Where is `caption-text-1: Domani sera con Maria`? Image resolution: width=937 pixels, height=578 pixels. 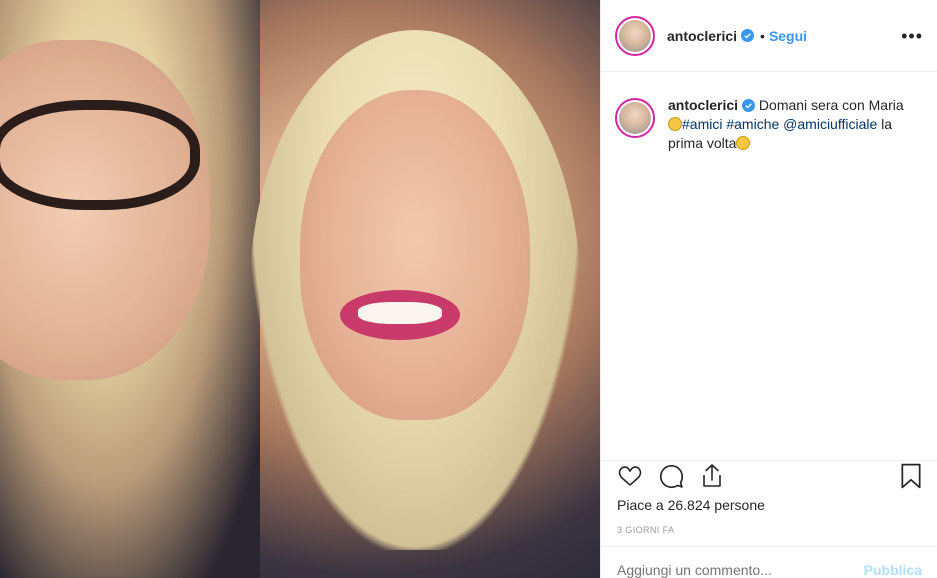 caption-text-1: Domani sera con Maria is located at coordinates (831, 105).